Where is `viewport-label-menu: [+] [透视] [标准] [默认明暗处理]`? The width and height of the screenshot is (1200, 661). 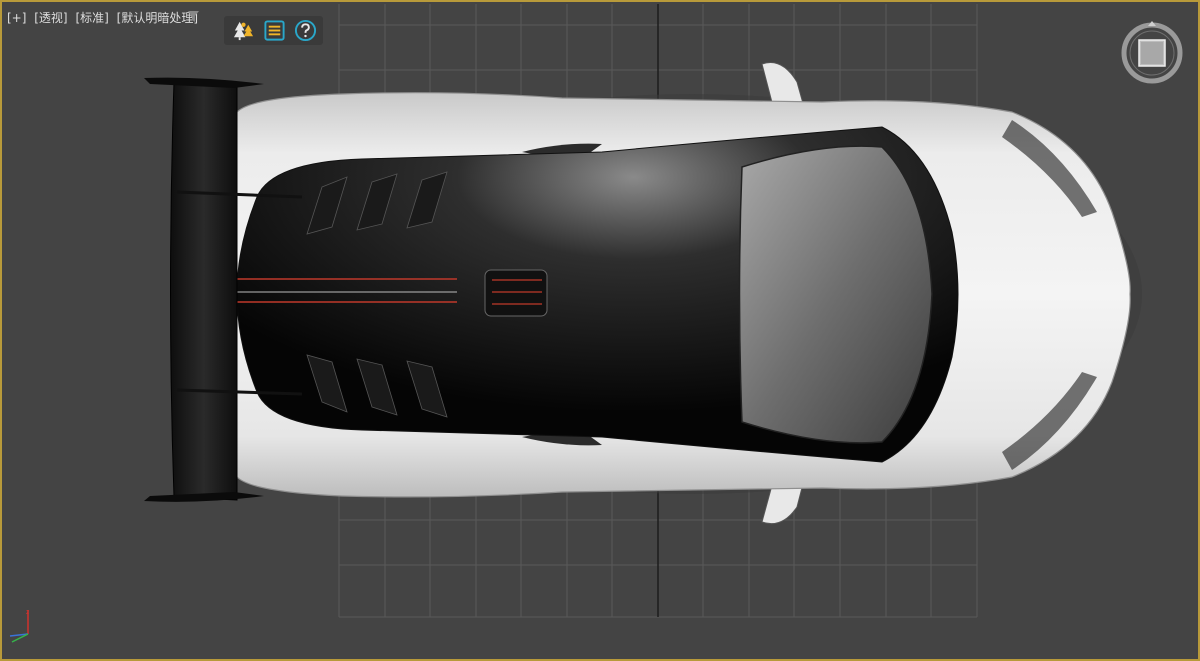 viewport-label-menu: [+] [透视] [标准] [默认明暗处理] is located at coordinates (104, 17).